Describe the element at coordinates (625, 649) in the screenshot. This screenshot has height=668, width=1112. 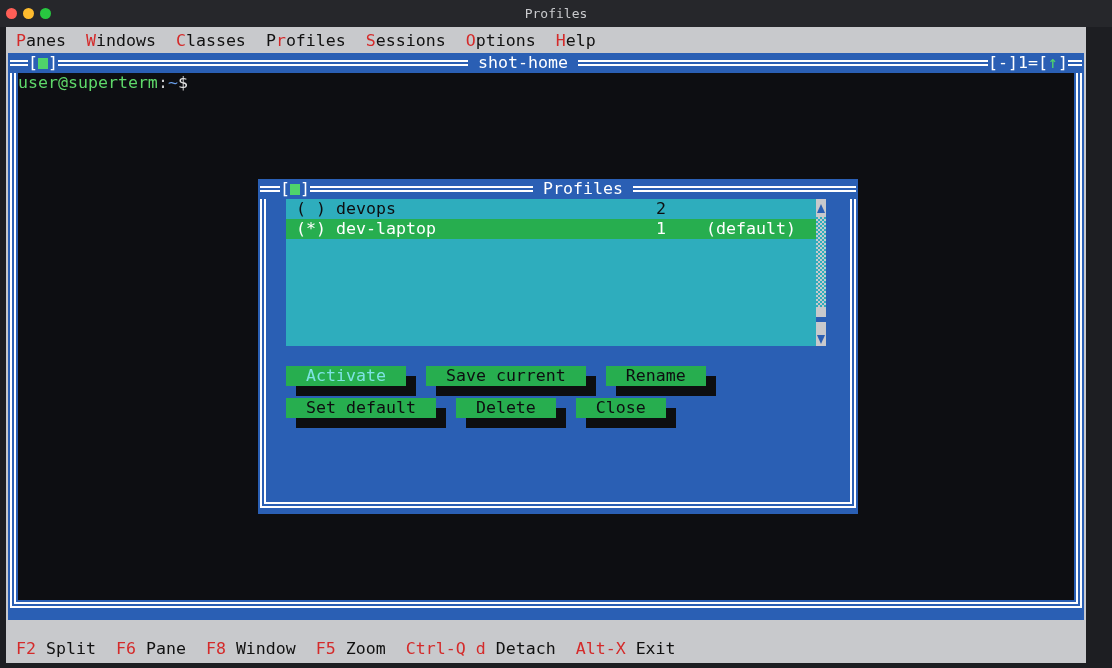
I see `shortcut-hint: Alt-X Exit` at that location.